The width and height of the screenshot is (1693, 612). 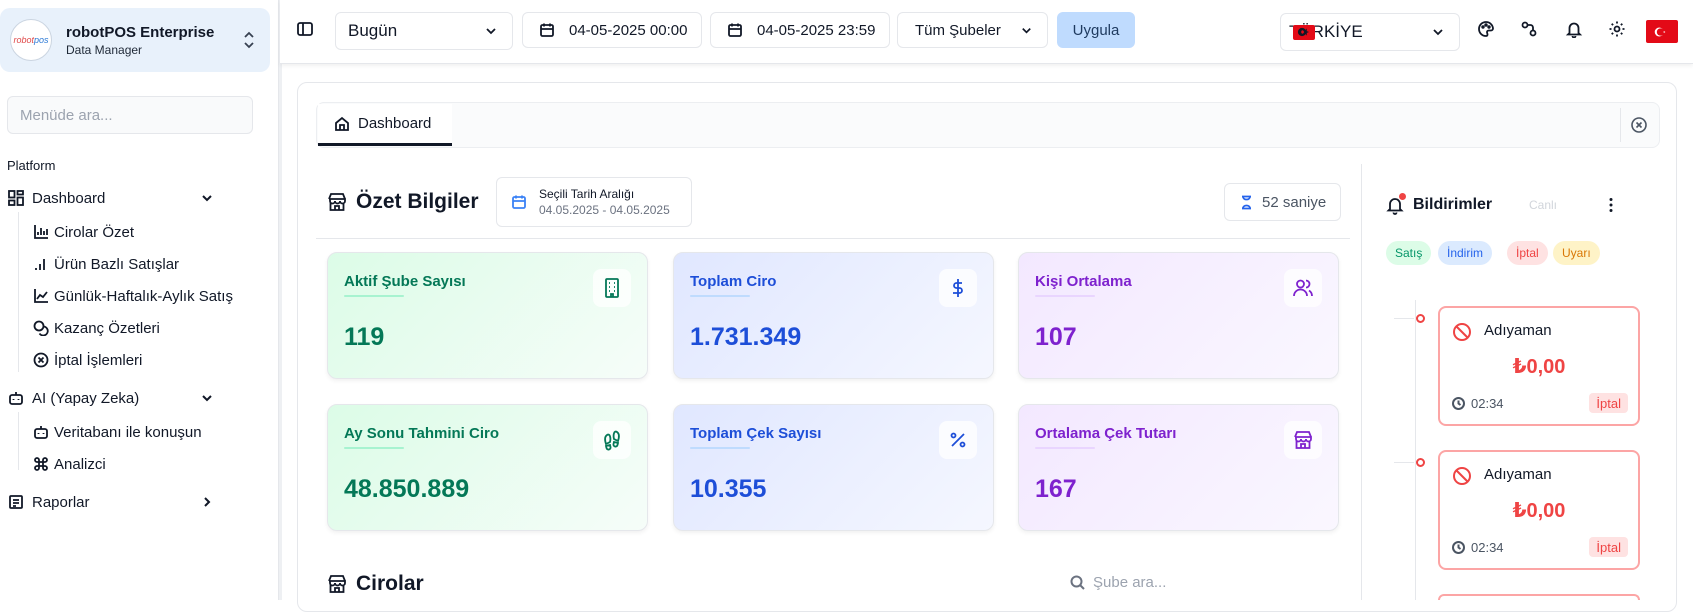 What do you see at coordinates (69, 198) in the screenshot?
I see `sidebar-item-label: Dashboard` at bounding box center [69, 198].